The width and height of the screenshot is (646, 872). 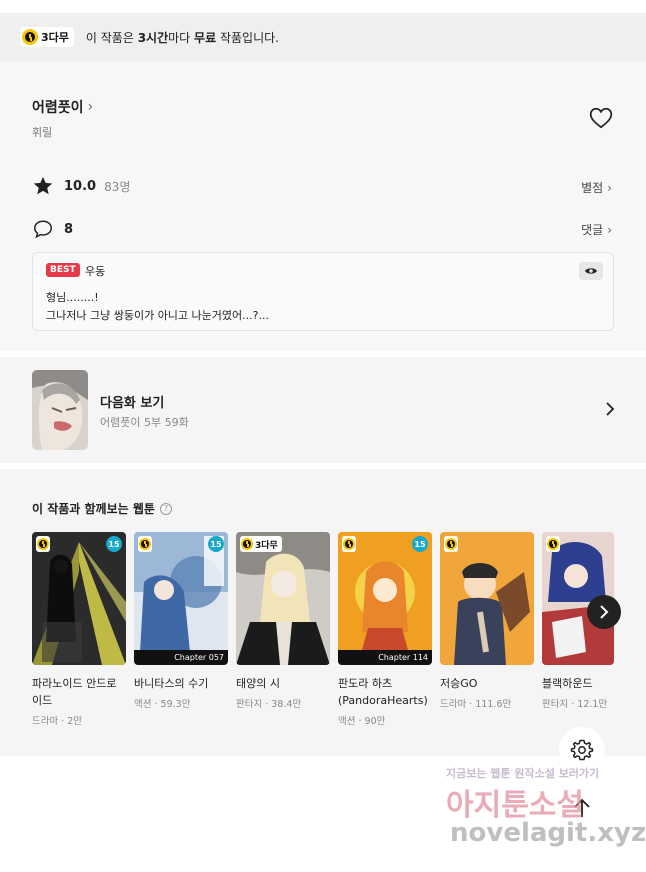 I want to click on cover-image, so click(x=487, y=598).